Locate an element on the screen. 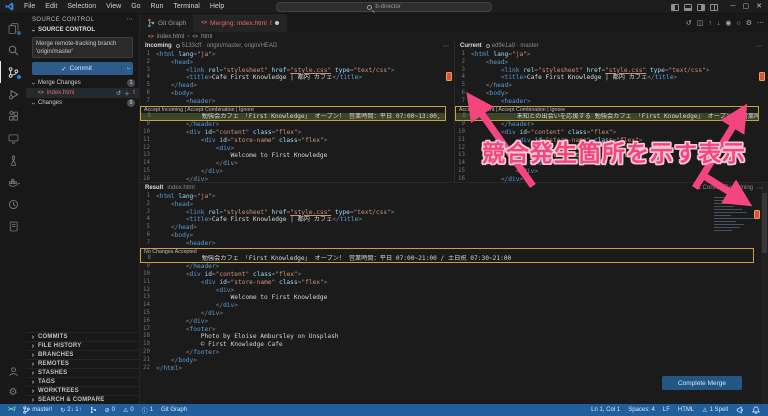 The width and height of the screenshot is (768, 416). annotation-text: 競合発生箇所を示す表示 is located at coordinates (614, 153).